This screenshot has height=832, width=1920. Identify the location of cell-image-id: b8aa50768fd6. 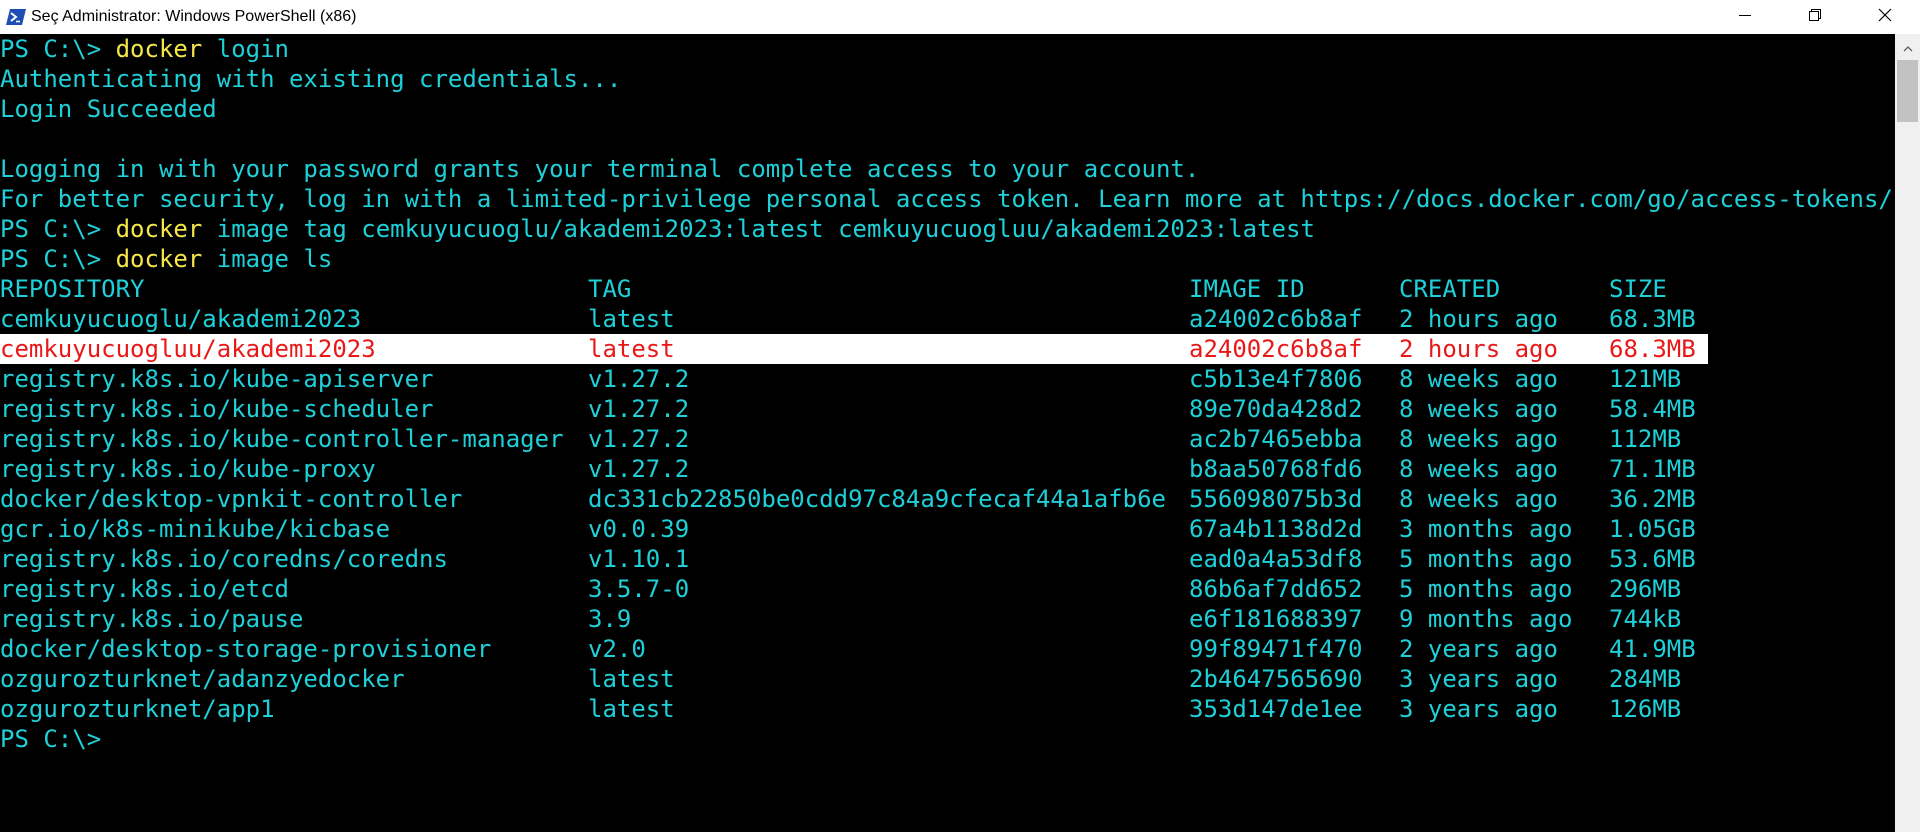
(1276, 469).